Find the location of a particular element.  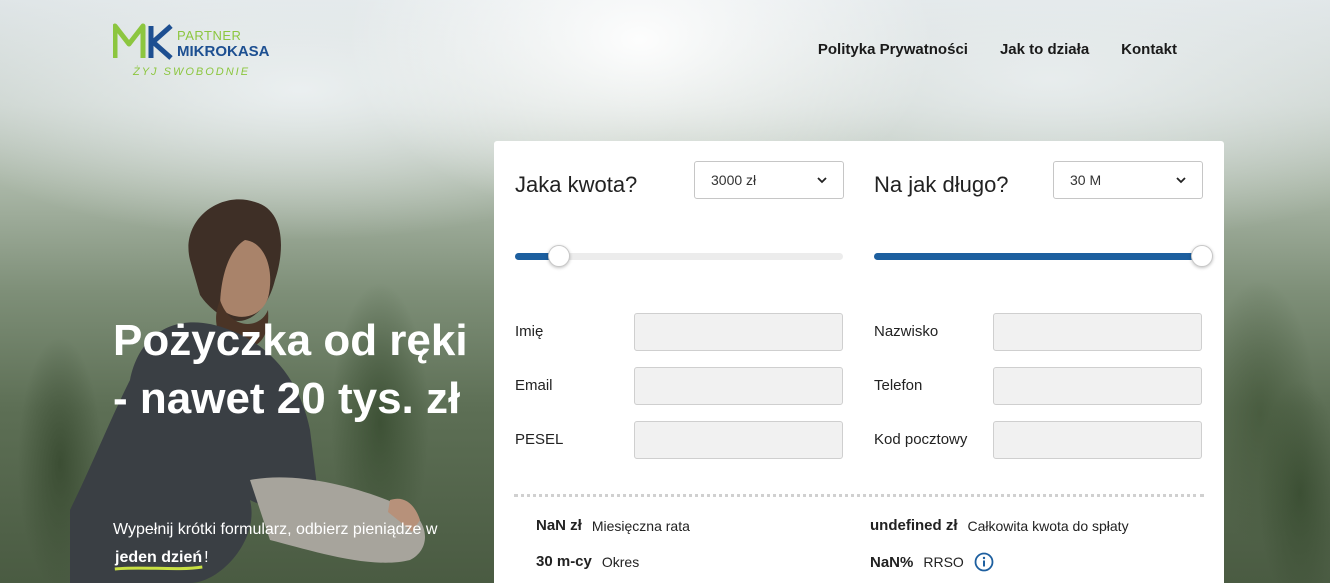

phone-field is located at coordinates (1097, 386).